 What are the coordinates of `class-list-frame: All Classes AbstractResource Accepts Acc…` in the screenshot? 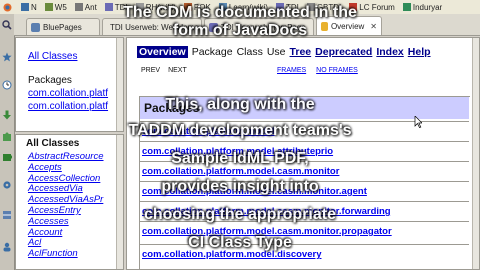 It's located at (69, 202).